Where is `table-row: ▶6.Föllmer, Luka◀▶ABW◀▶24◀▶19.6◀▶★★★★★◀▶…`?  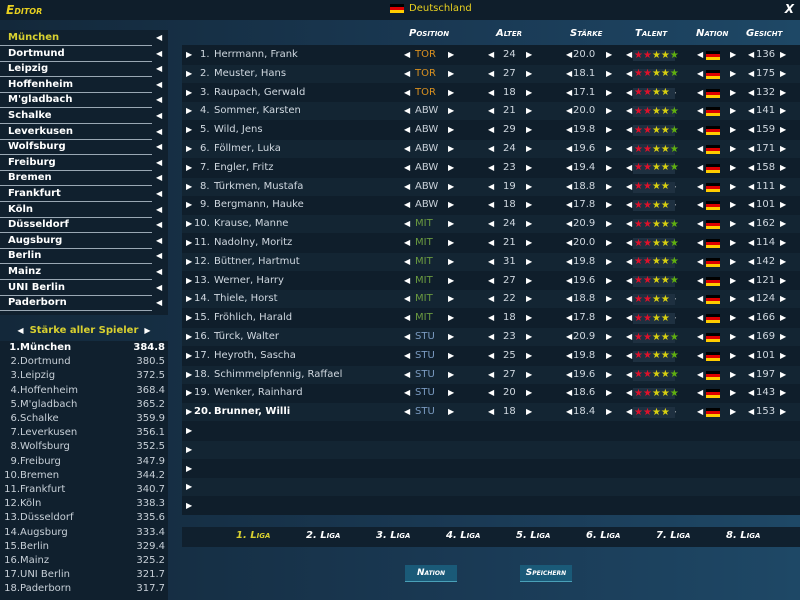 table-row: ▶6.Föllmer, Luka◀▶ABW◀▶24◀▶19.6◀▶★★★★★◀▶… is located at coordinates (491, 149).